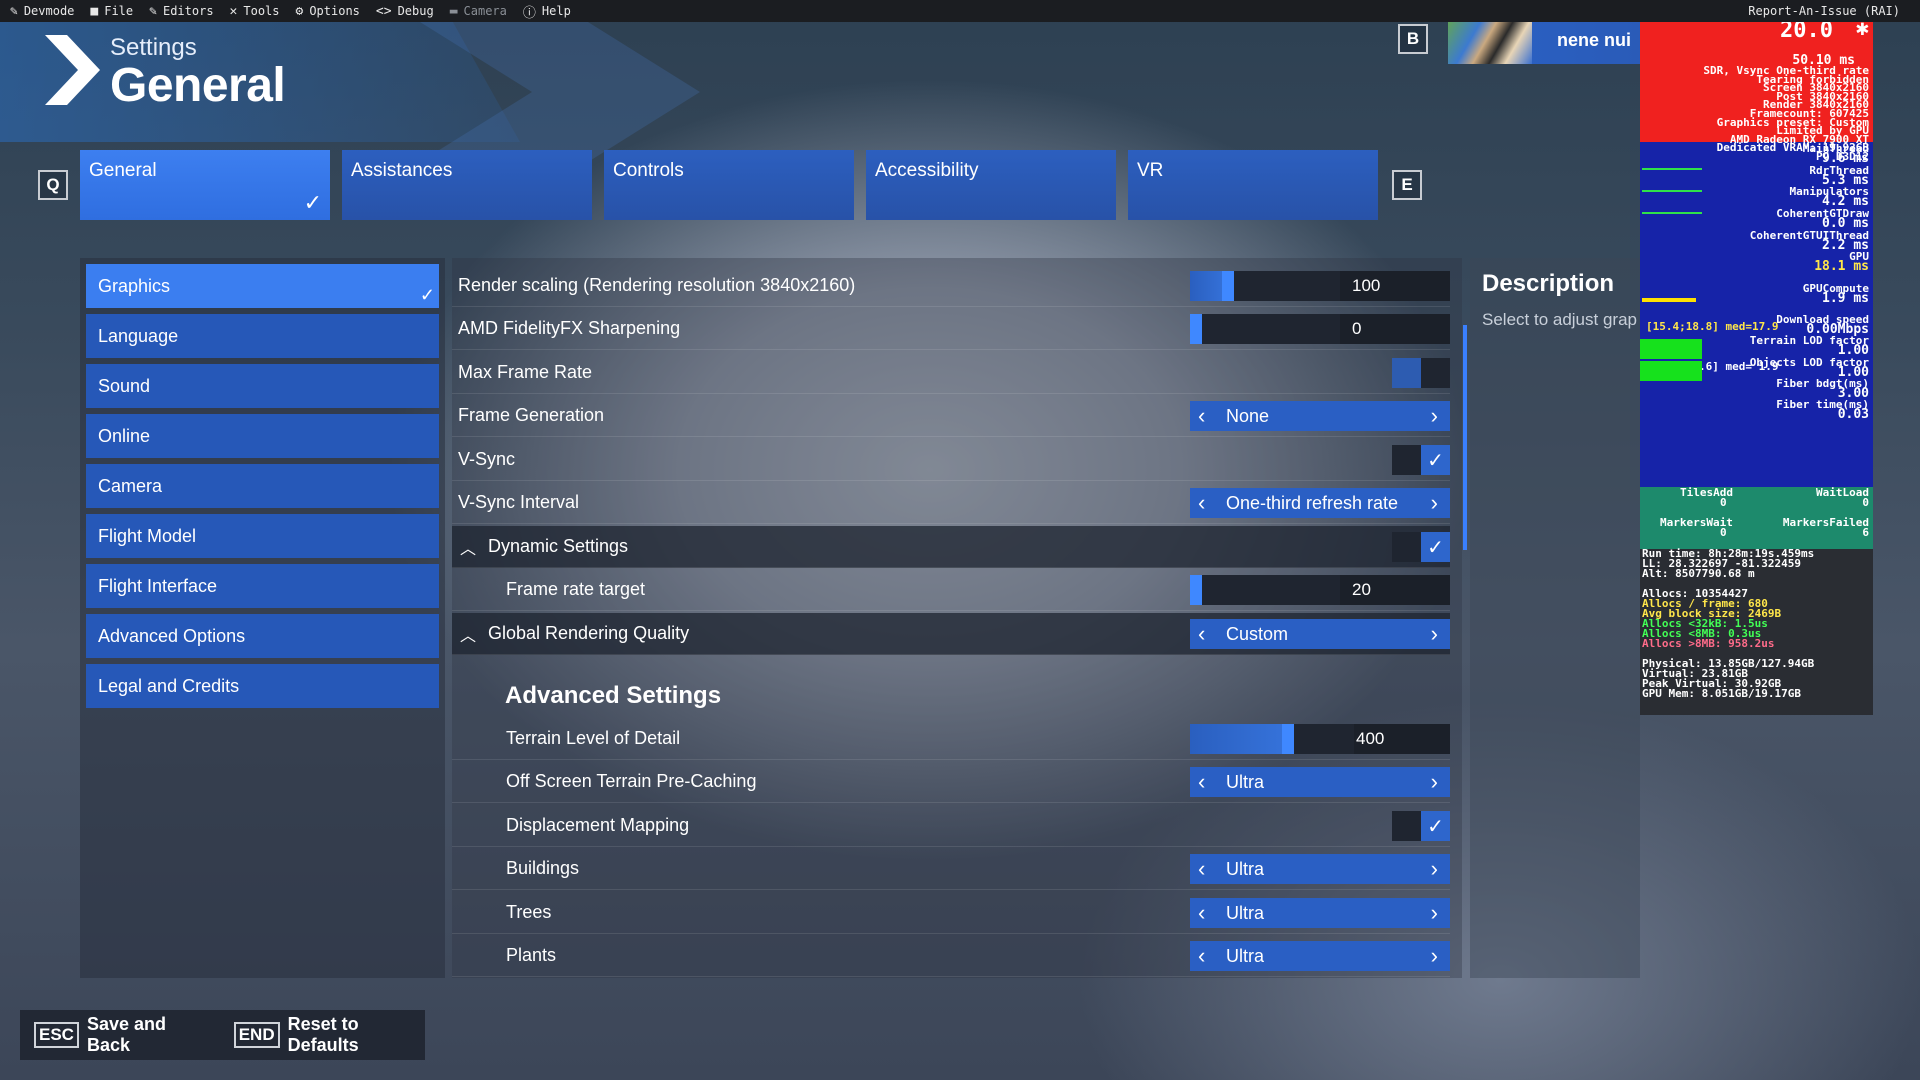  I want to click on vsync-checkbox: ✓, so click(1421, 460).